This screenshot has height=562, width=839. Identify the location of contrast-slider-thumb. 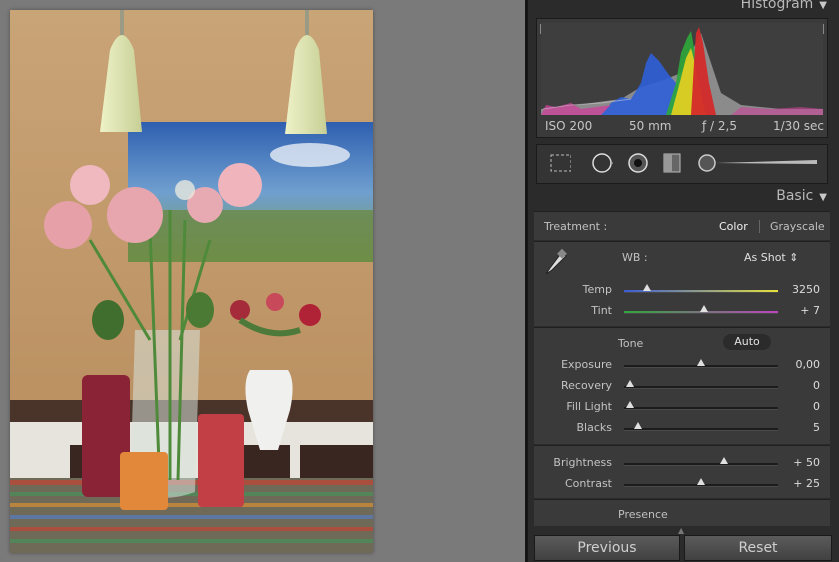
(701, 481).